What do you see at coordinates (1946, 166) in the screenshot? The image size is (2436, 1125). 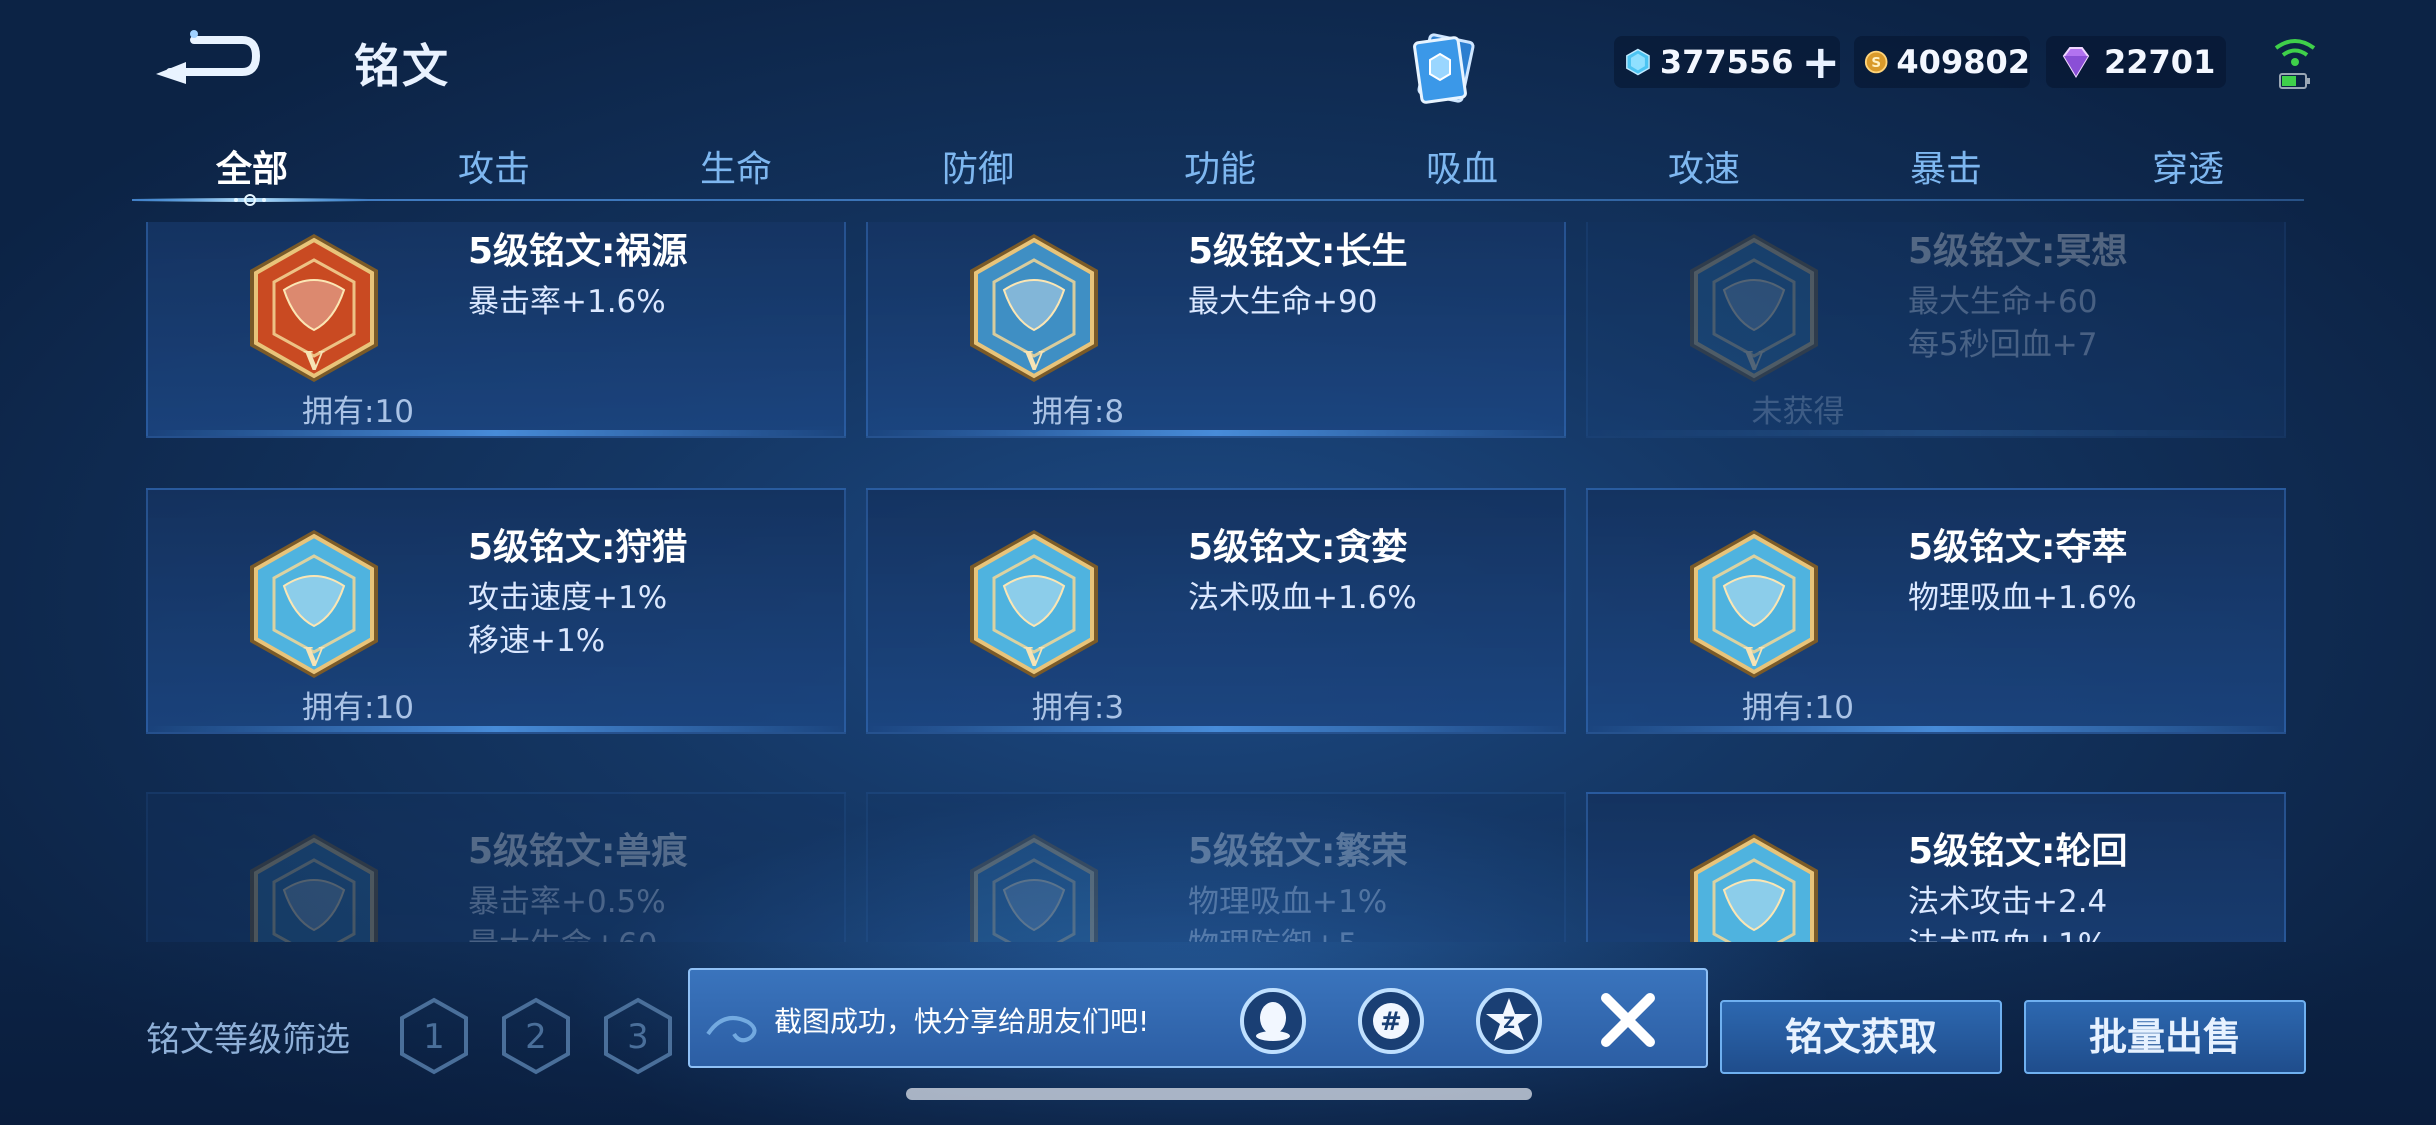 I see `tab-crit: 暴击` at bounding box center [1946, 166].